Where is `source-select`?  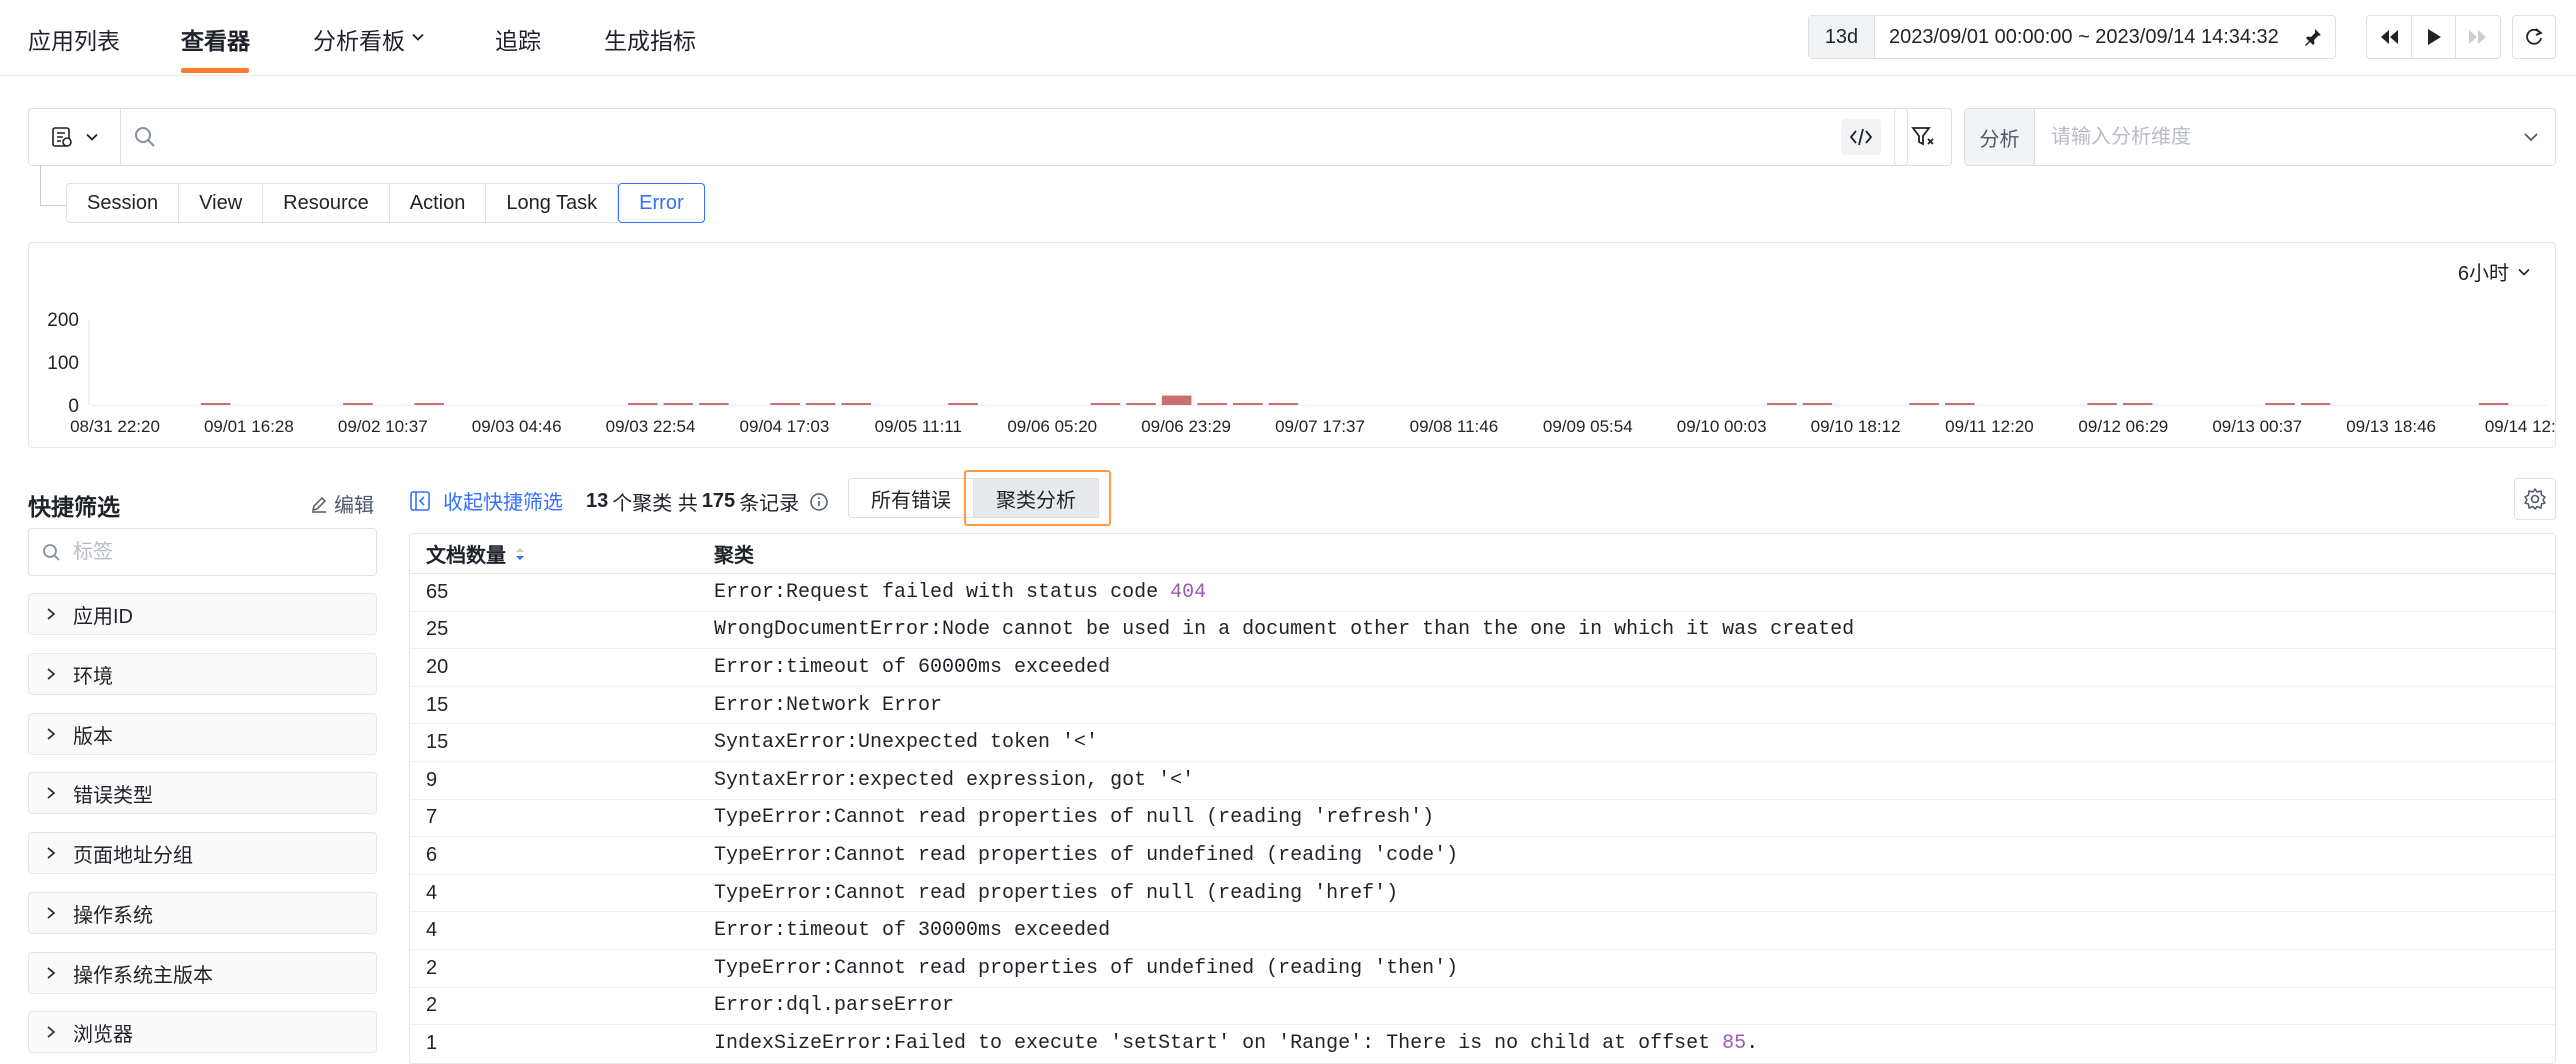 source-select is located at coordinates (75, 137).